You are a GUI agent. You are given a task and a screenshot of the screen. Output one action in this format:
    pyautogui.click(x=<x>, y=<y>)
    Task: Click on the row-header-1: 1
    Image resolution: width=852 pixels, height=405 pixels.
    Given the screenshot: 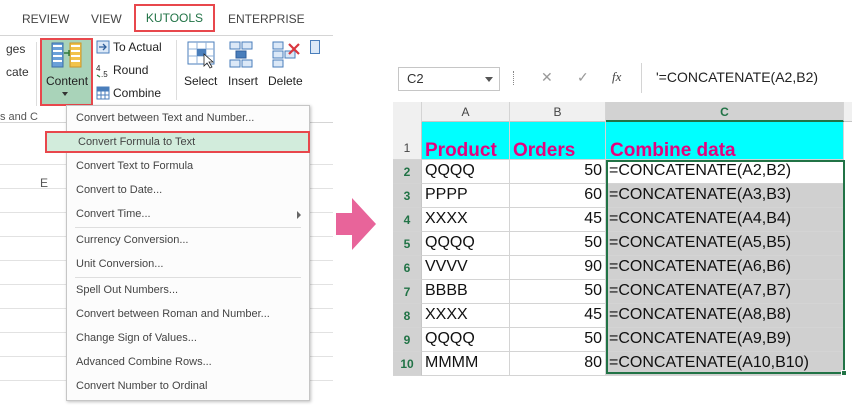 What is the action you would take?
    pyautogui.click(x=407, y=141)
    